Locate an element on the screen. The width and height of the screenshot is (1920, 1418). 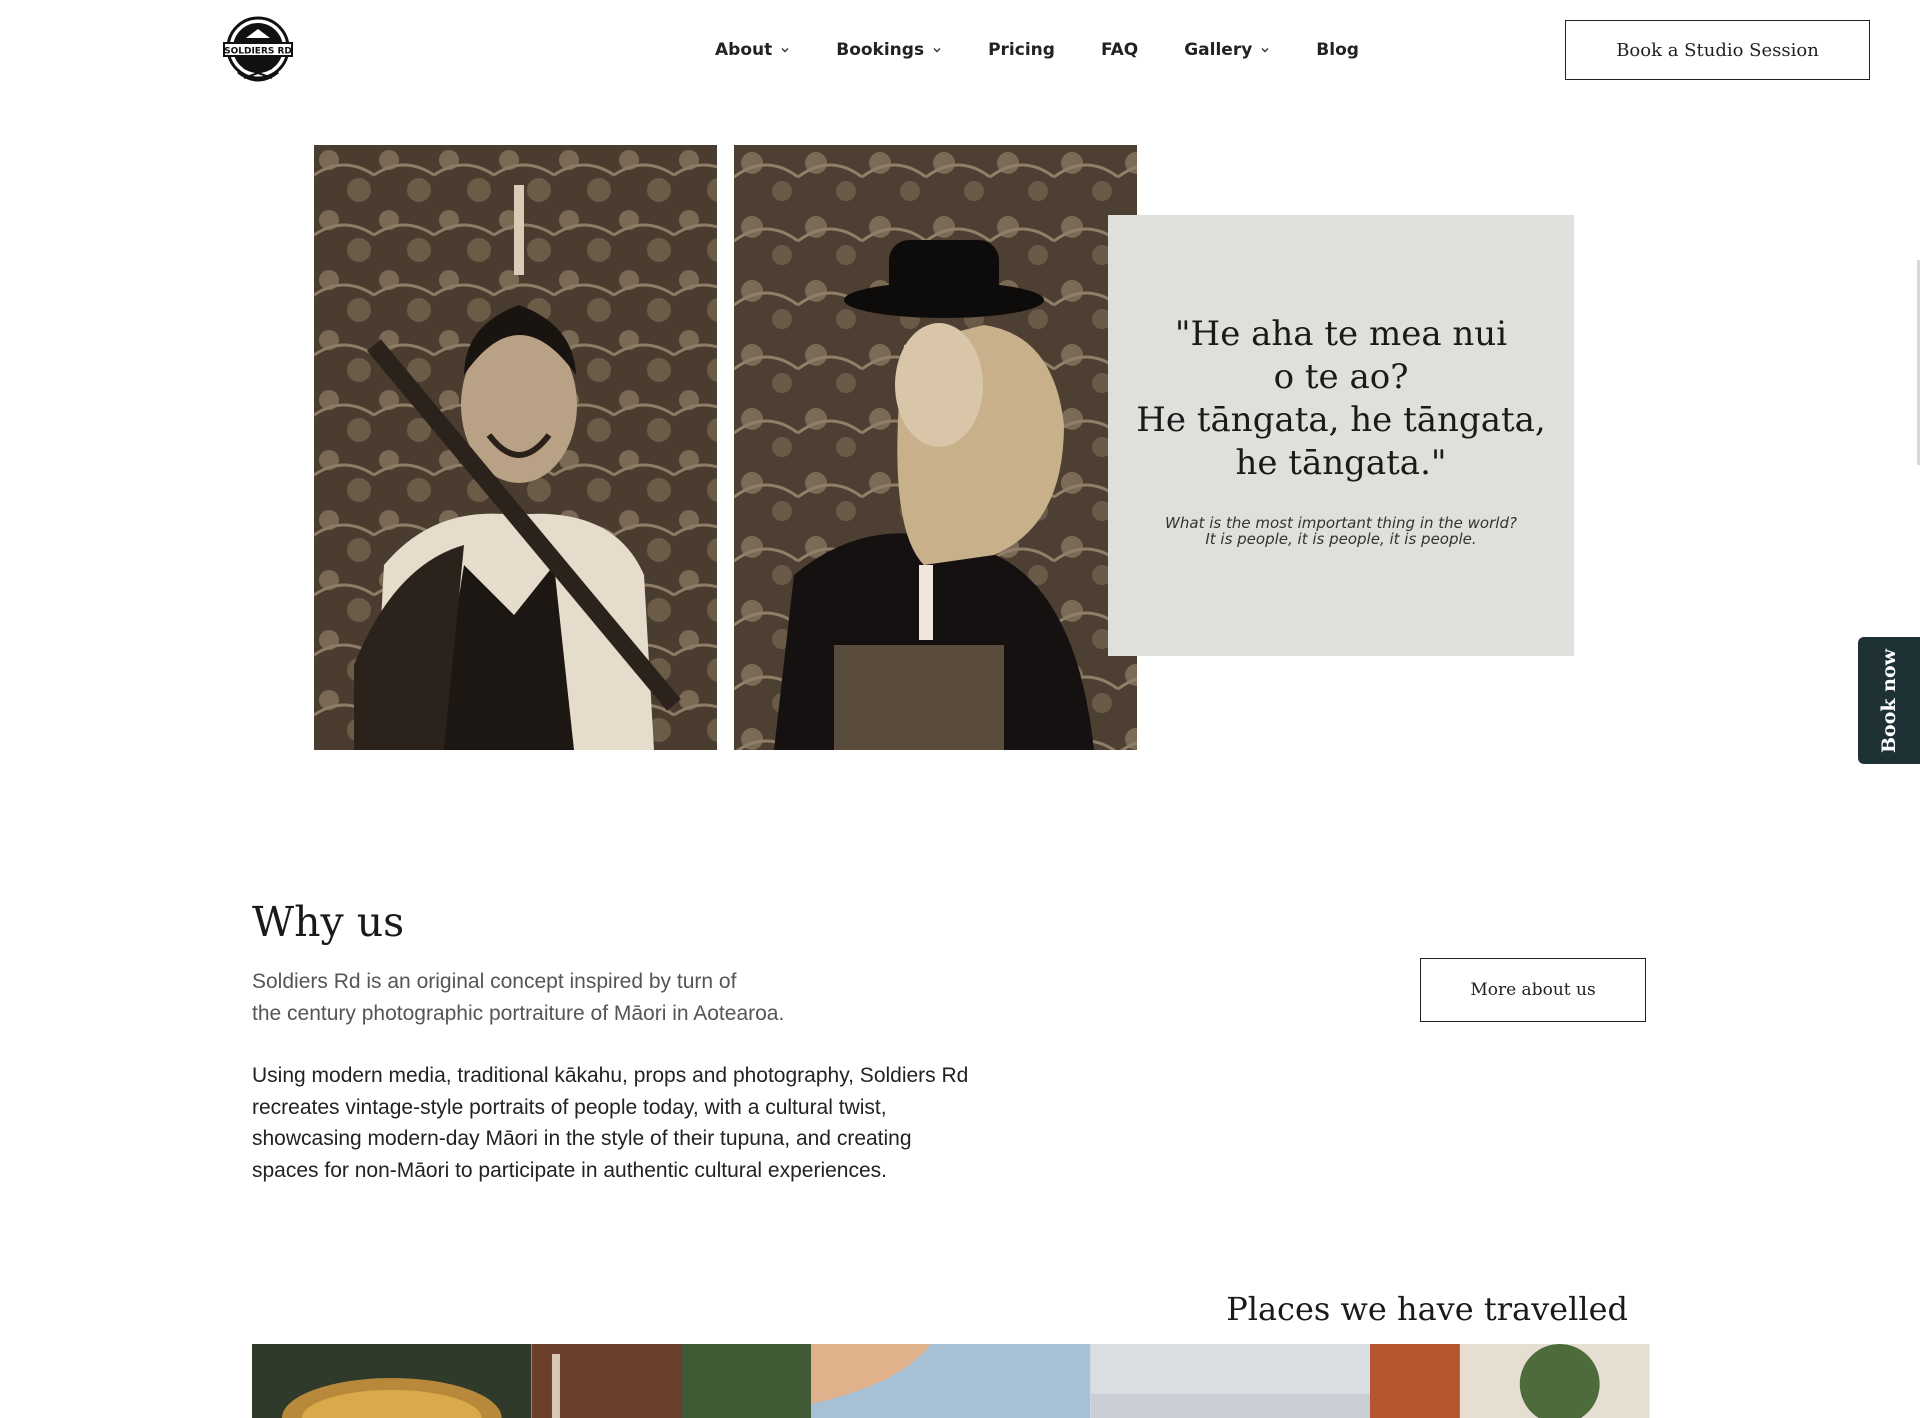
book-now-label: Book now is located at coordinates (1889, 700).